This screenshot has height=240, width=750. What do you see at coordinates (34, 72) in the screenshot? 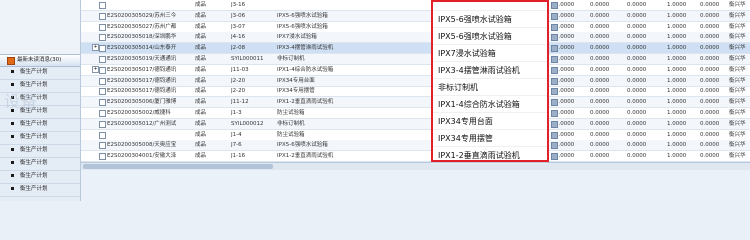
I see `sidebar-item-label: 衡生产计划` at bounding box center [34, 72].